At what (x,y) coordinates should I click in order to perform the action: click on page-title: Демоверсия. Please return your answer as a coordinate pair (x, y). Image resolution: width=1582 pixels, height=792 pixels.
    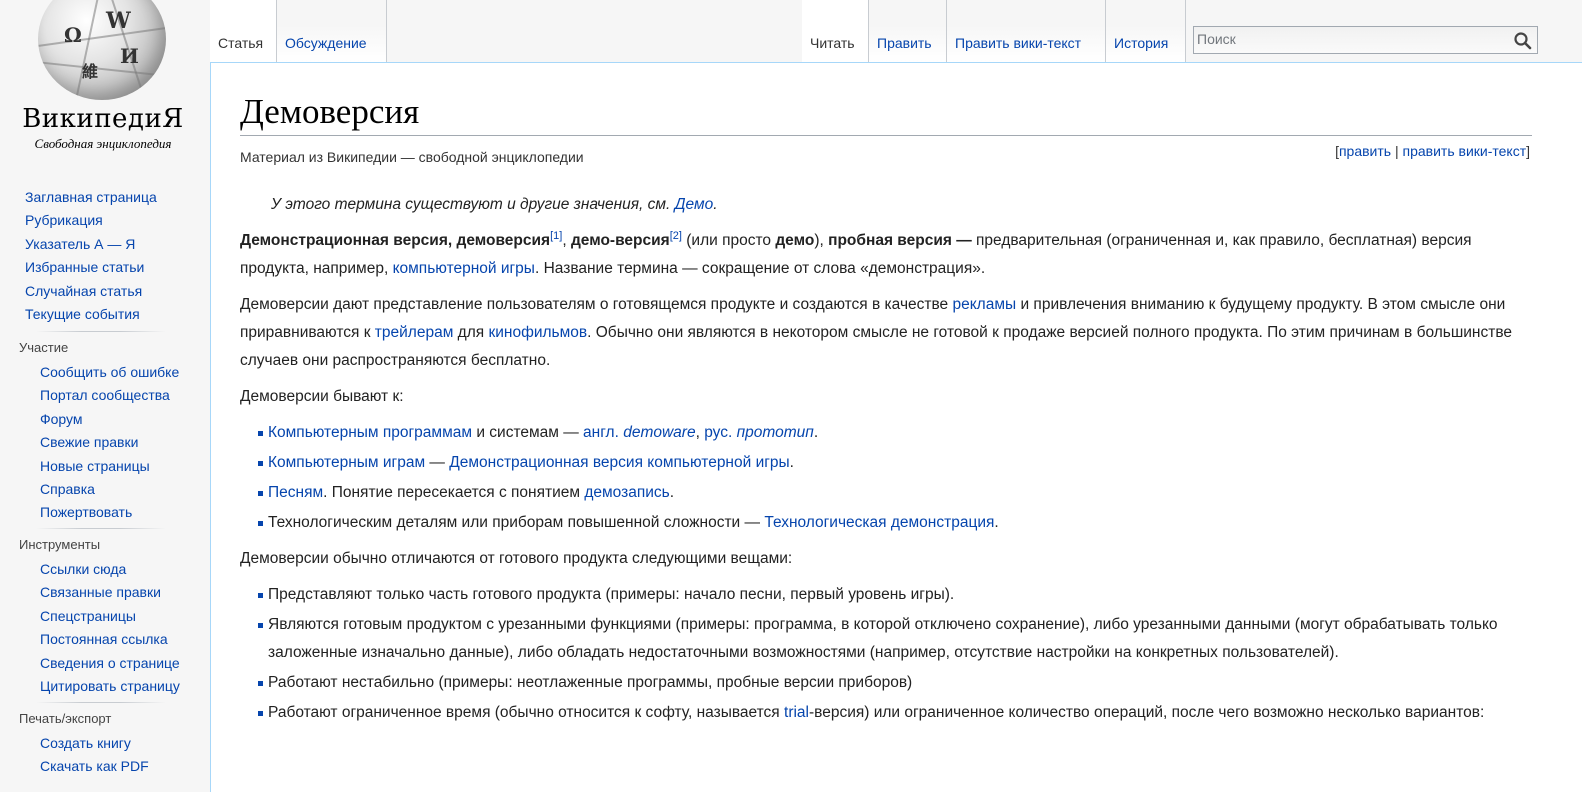
    Looking at the image, I should click on (886, 112).